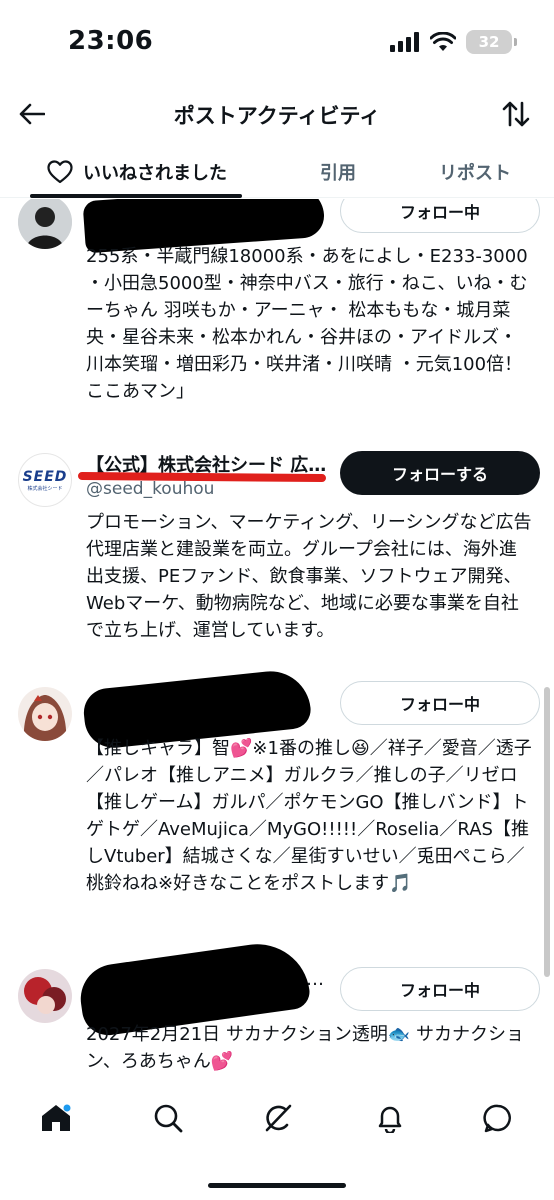 This screenshot has height=1200, width=554. I want to click on tab-reposts-label: リポスト, so click(475, 173).